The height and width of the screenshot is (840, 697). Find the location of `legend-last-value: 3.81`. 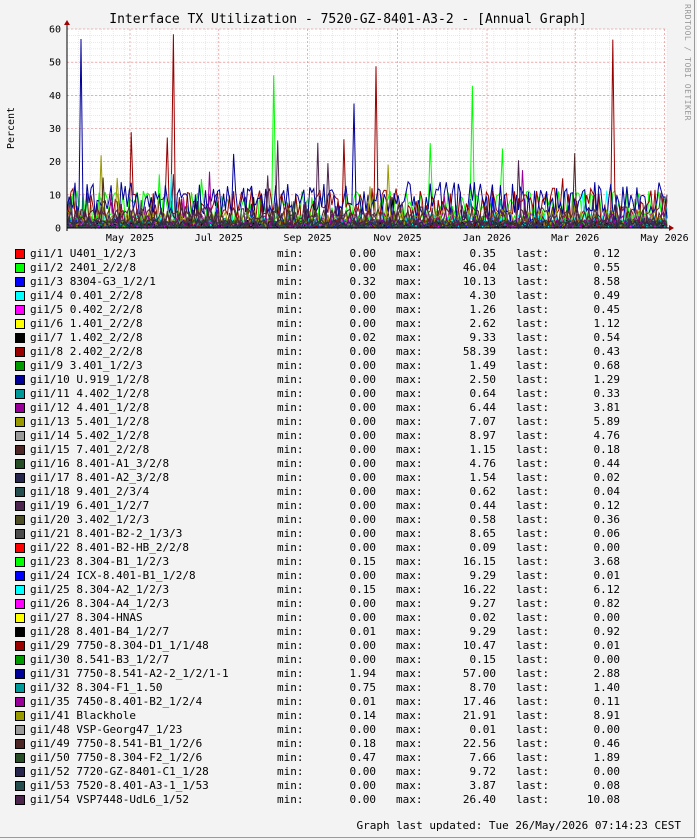

legend-last-value: 3.81 is located at coordinates (607, 407).